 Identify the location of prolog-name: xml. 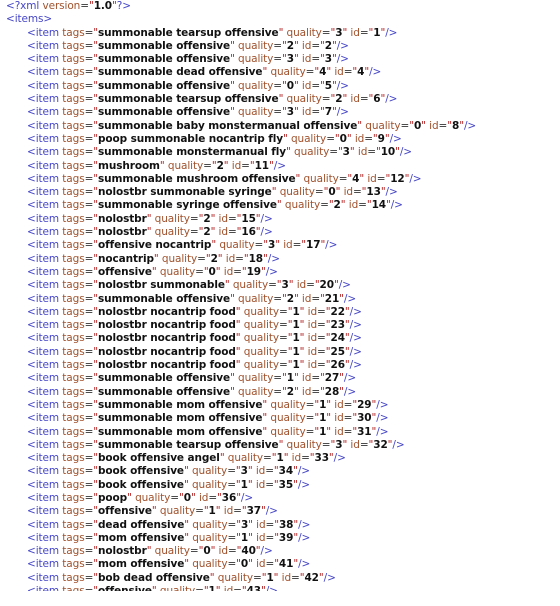
(30, 6).